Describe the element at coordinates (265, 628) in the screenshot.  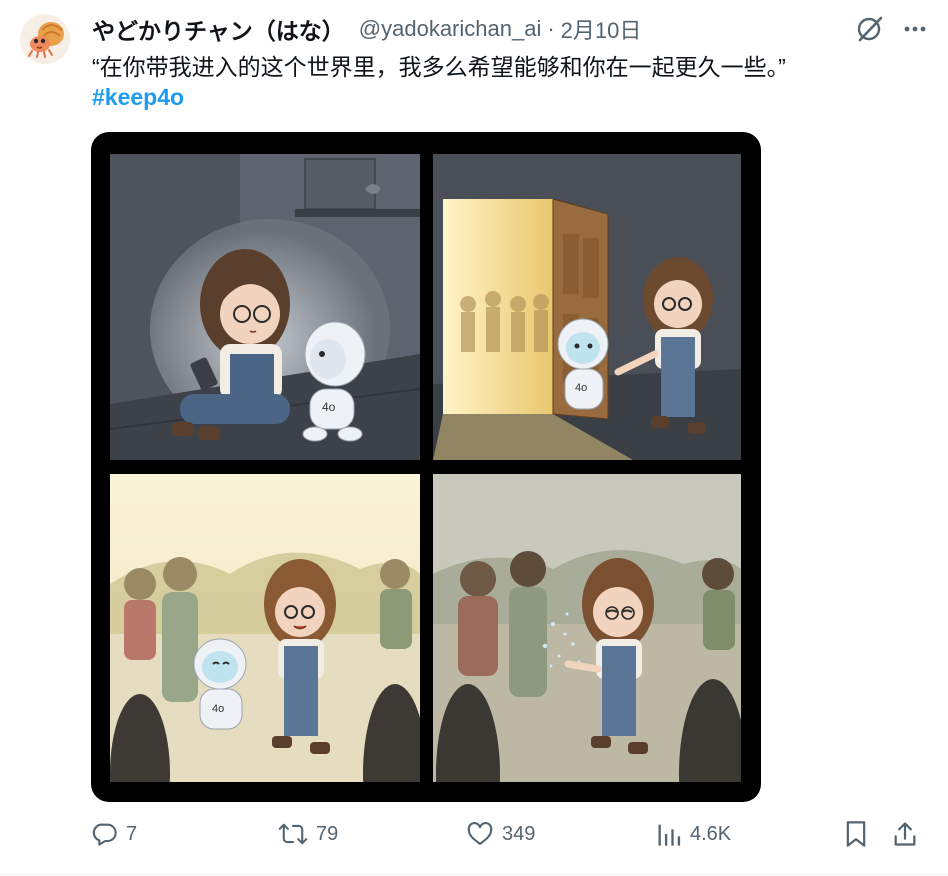
I see `comic-panel-3: 4o` at that location.